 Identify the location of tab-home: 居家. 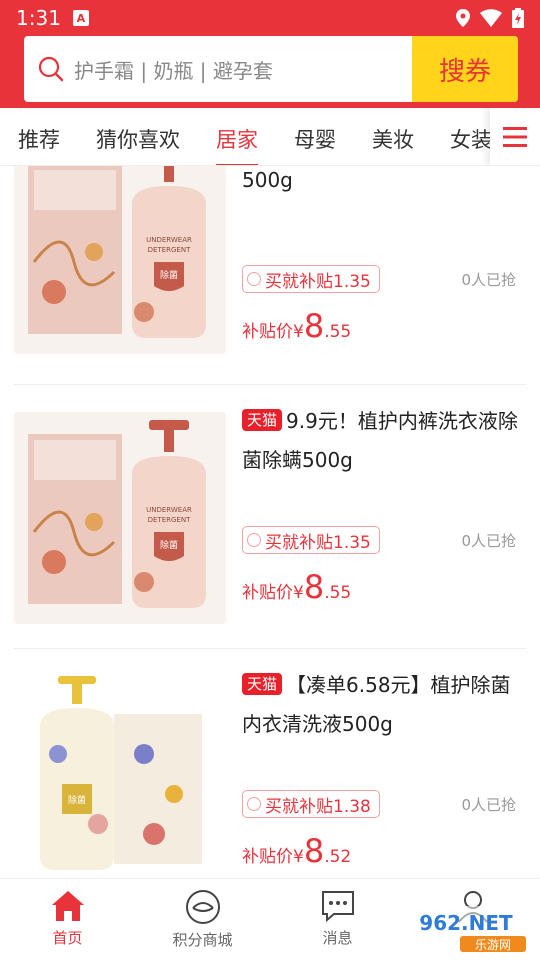
(237, 144).